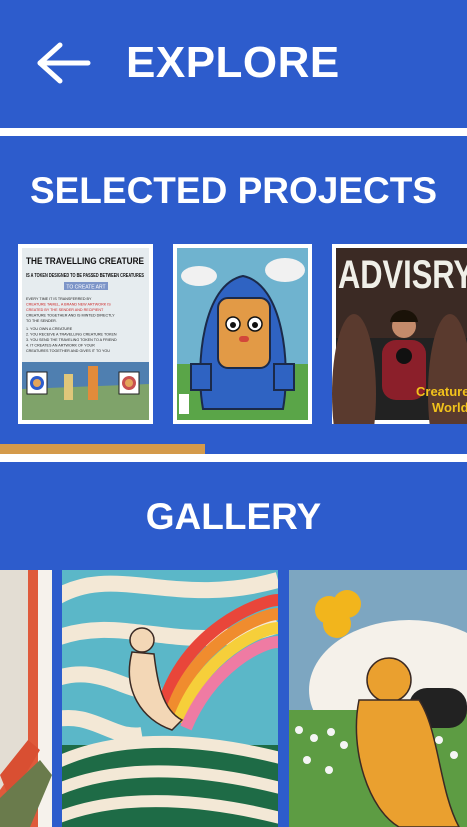  I want to click on projects-scroll-progress, so click(103, 449).